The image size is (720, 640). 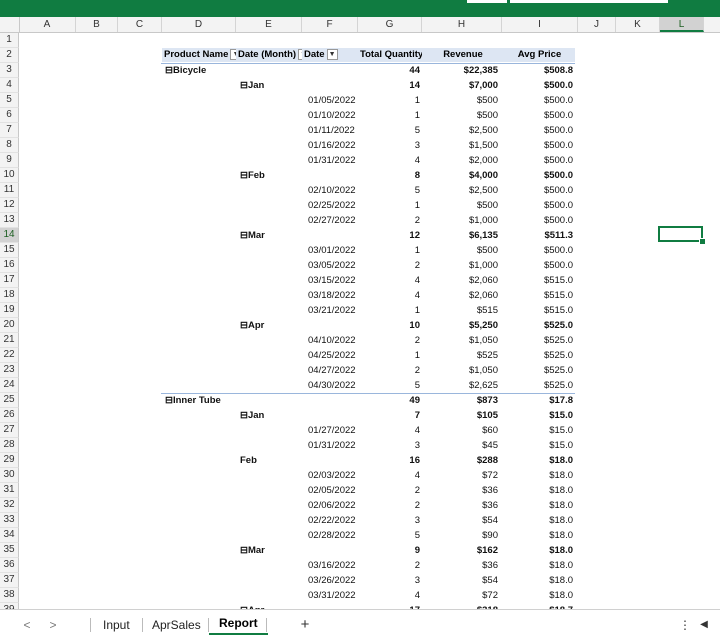 What do you see at coordinates (238, 624) in the screenshot?
I see `sheet-tab-report: Report` at bounding box center [238, 624].